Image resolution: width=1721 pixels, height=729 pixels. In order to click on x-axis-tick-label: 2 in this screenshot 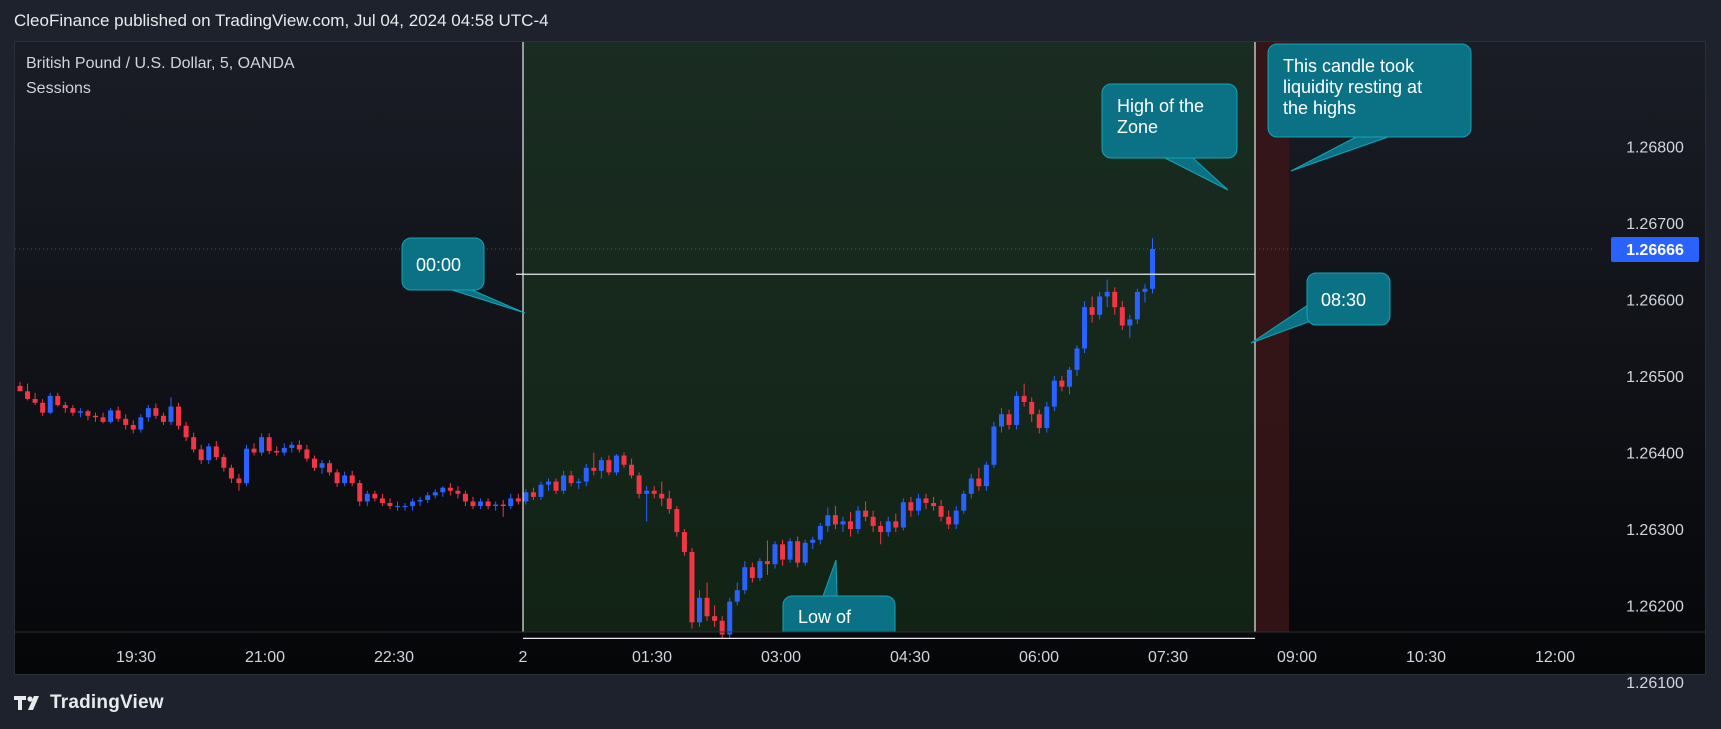, I will do `click(523, 657)`.